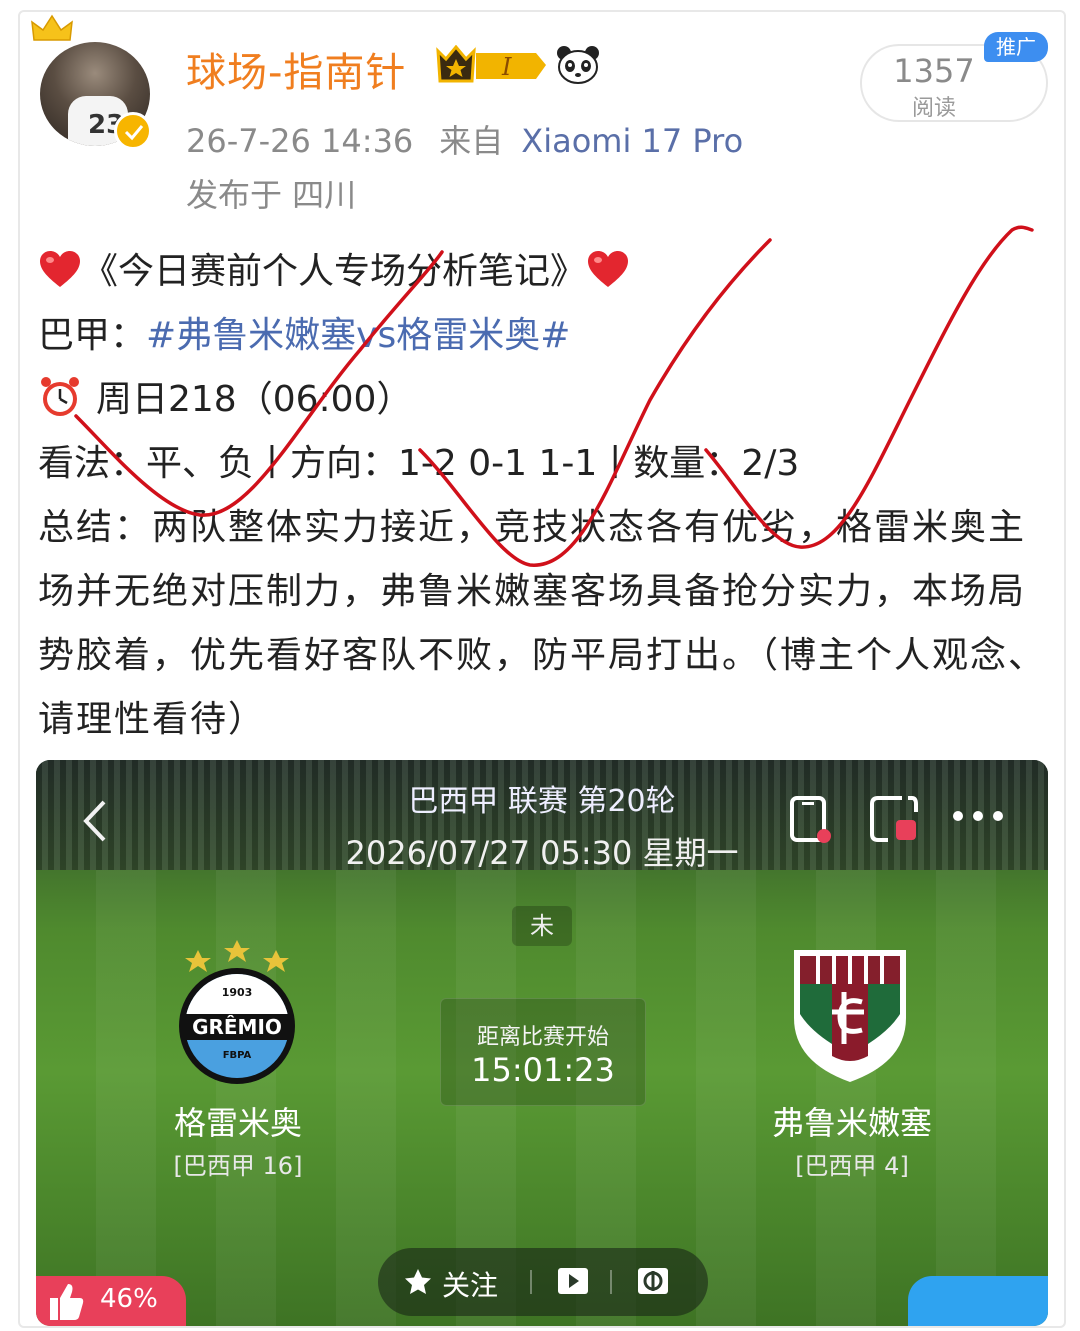 This screenshot has height=1331, width=1080. I want to click on title-line: 《今日赛前个人专场分析笔记》, so click(543, 272).